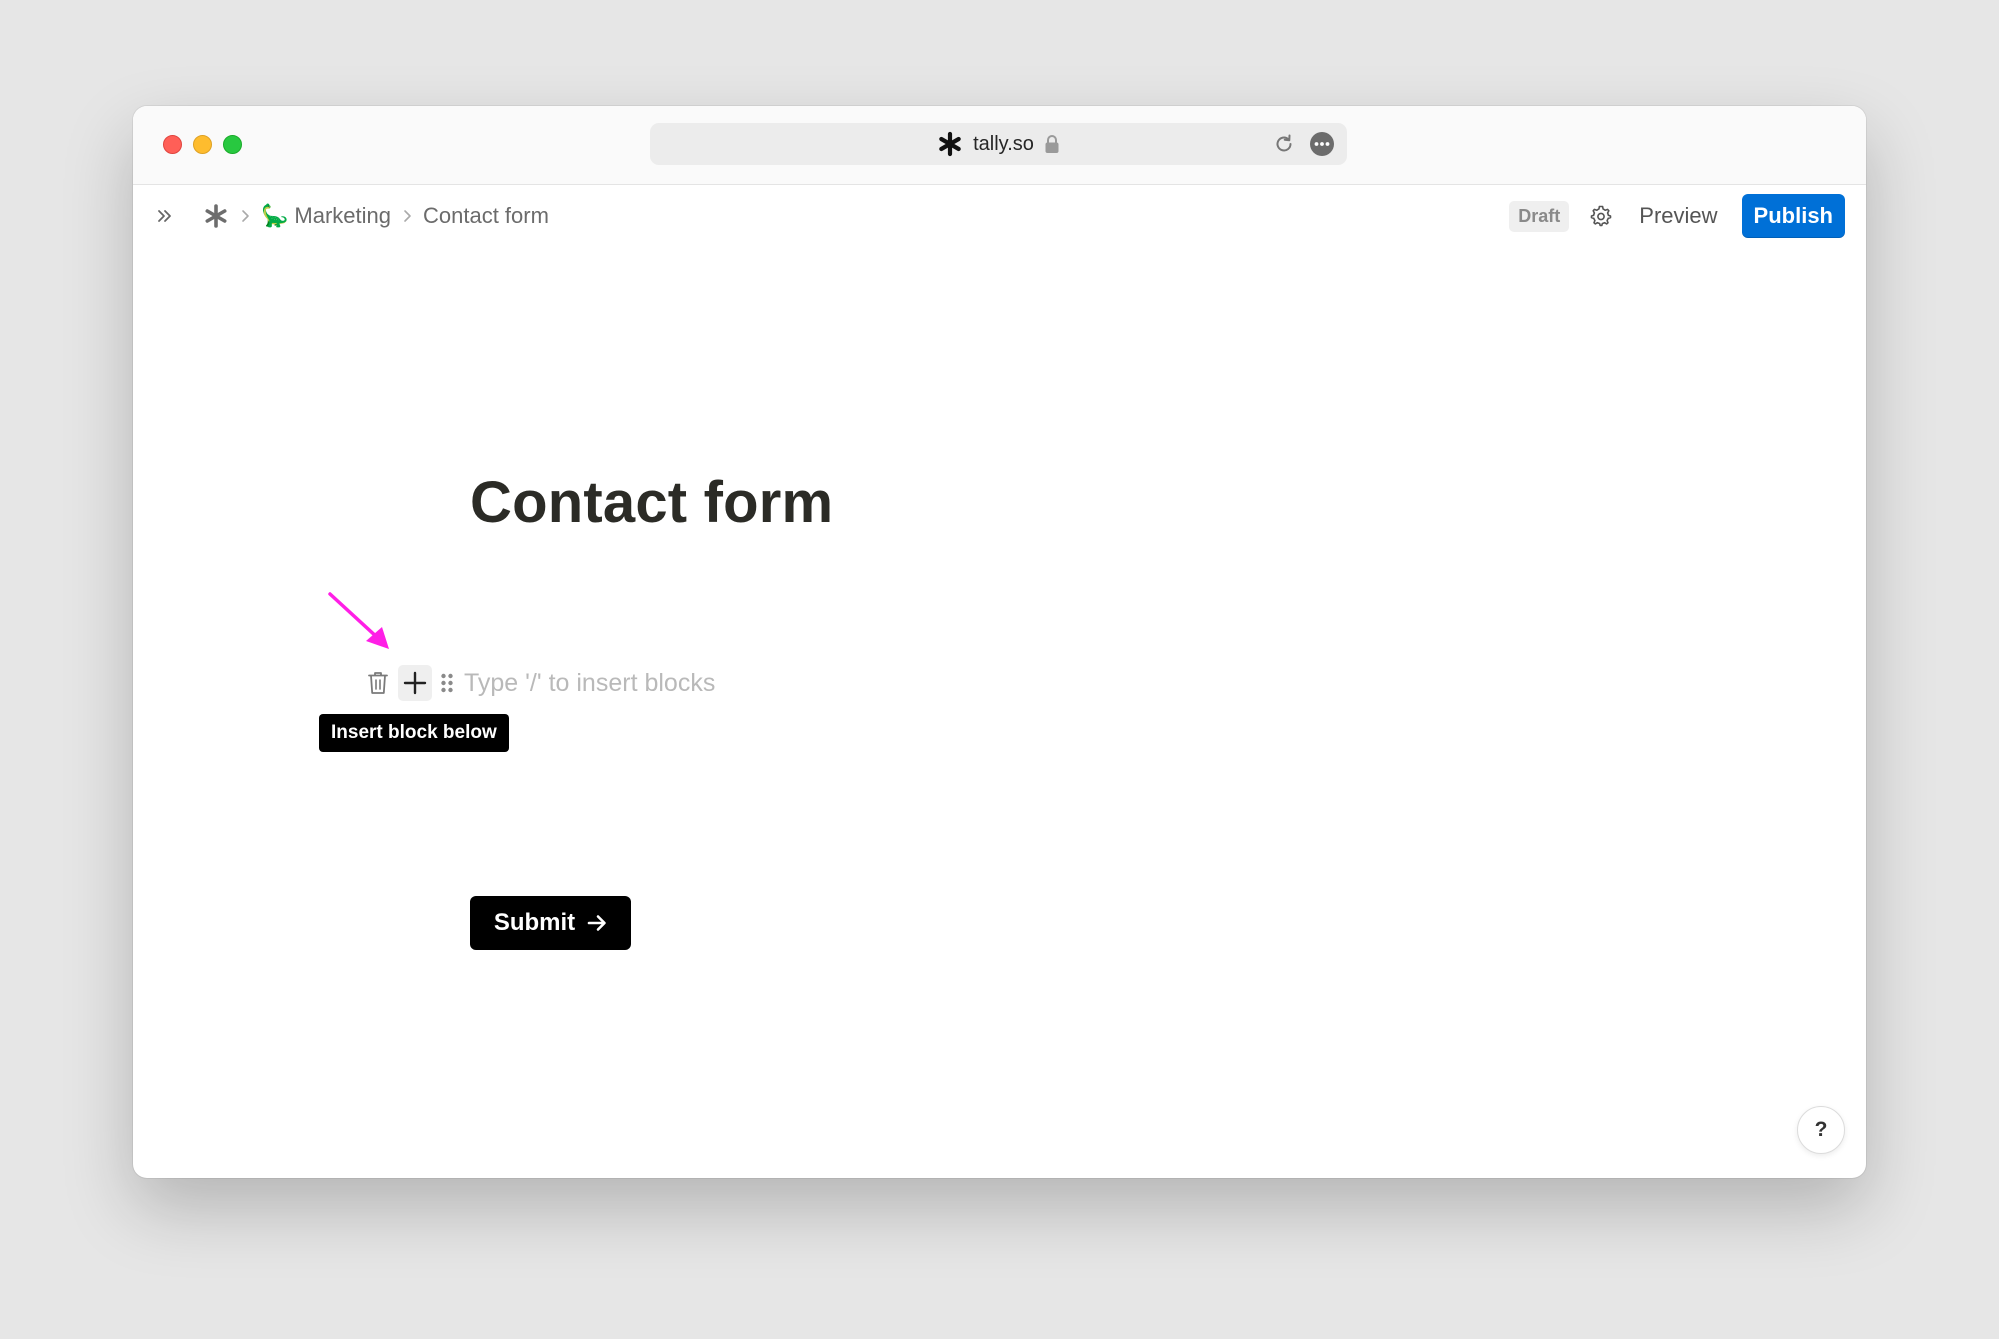  I want to click on arrow-right-icon, so click(597, 923).